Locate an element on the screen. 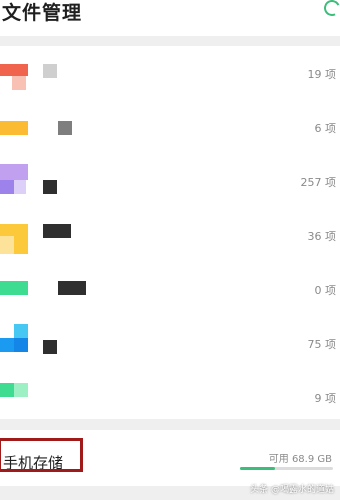 The image size is (340, 500). phone-storage-row: 手机存储 可用 68.9 GB is located at coordinates (170, 458).